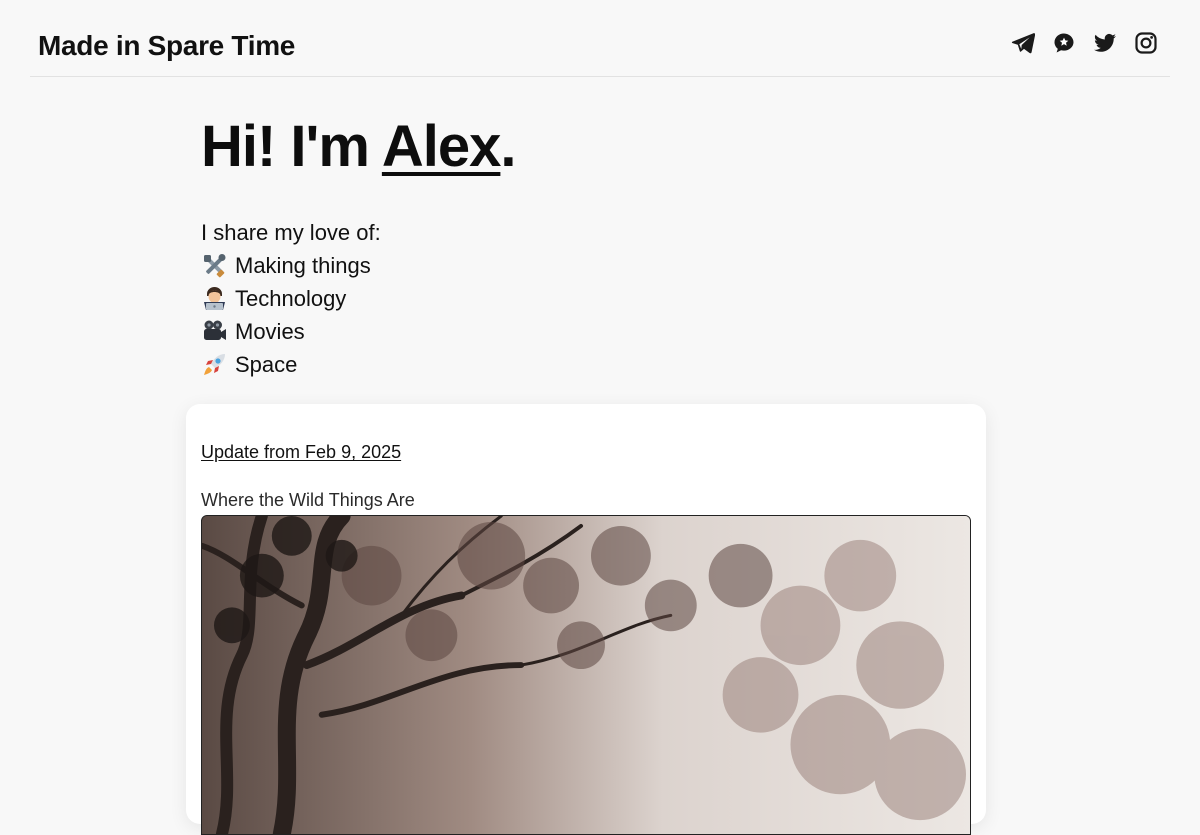 The image size is (1200, 835). Describe the element at coordinates (1064, 43) in the screenshot. I see `mastodon-icon` at that location.